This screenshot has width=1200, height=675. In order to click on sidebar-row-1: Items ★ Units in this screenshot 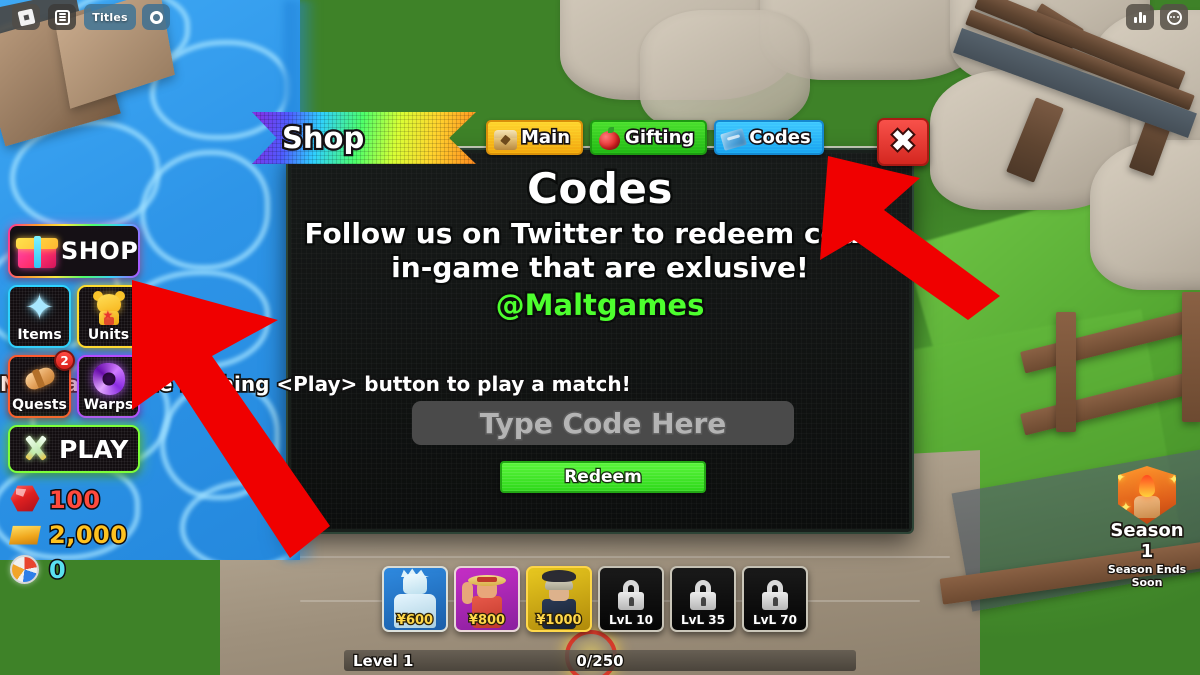, I will do `click(78, 316)`.